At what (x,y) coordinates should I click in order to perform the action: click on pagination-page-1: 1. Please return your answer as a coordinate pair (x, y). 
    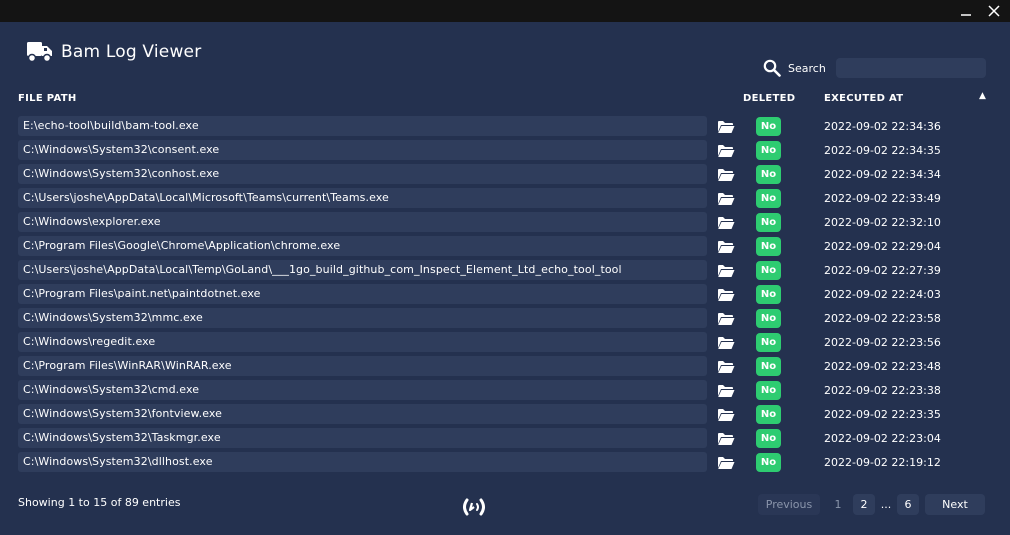
    Looking at the image, I should click on (838, 504).